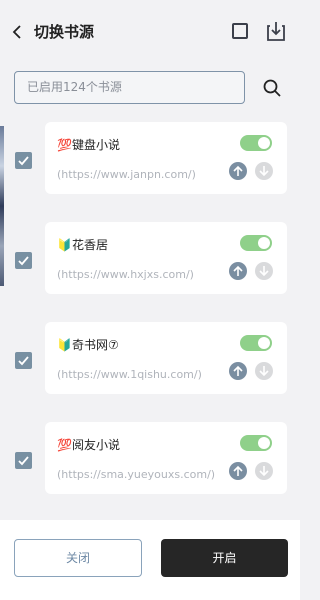 Image resolution: width=320 pixels, height=600 pixels. I want to click on page-title: 切换书源, so click(64, 32).